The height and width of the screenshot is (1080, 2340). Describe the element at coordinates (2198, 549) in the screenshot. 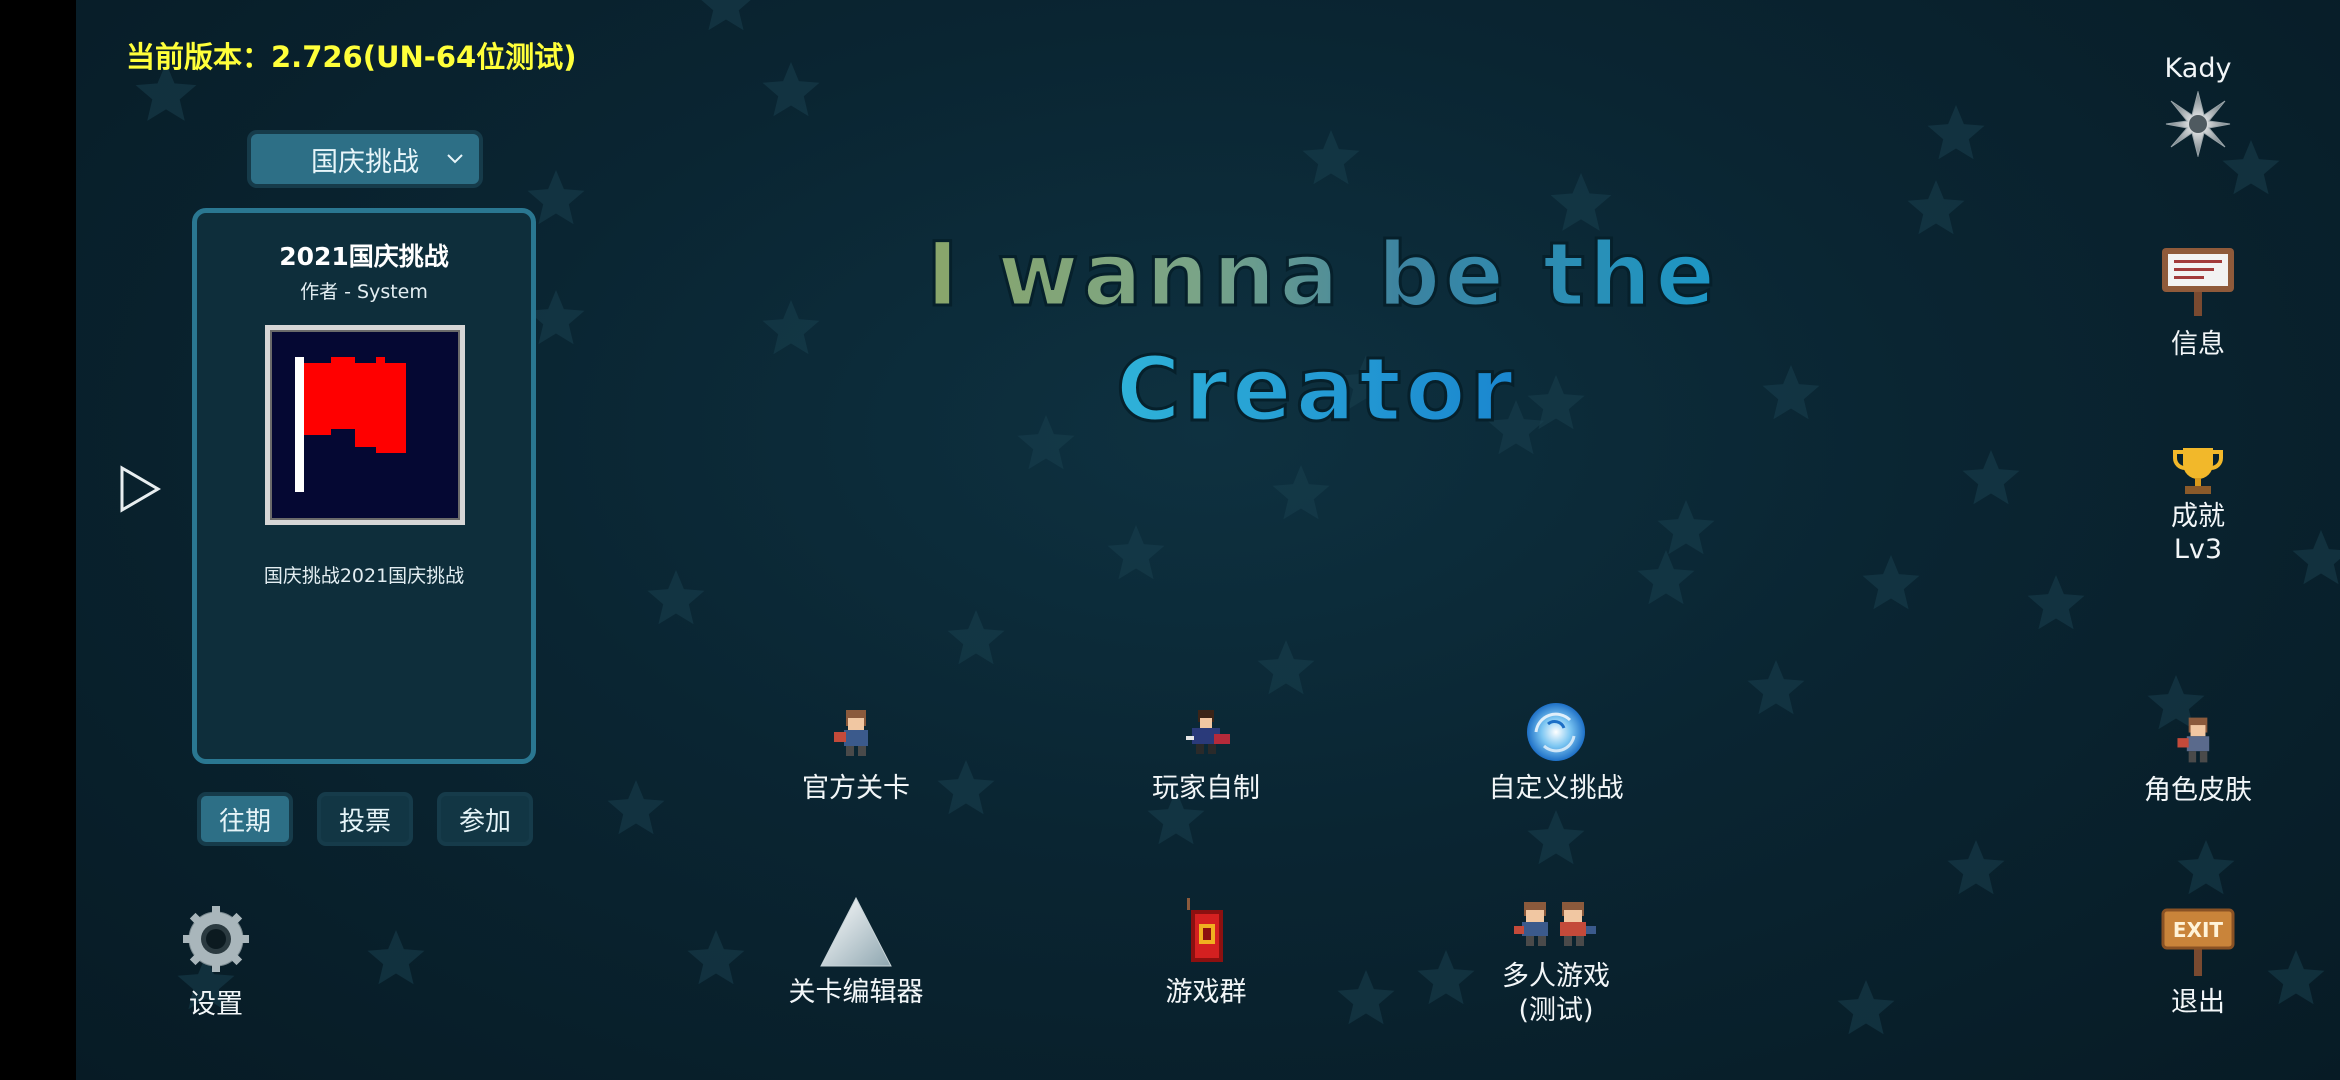

I see `achievement-level: Lv3` at that location.